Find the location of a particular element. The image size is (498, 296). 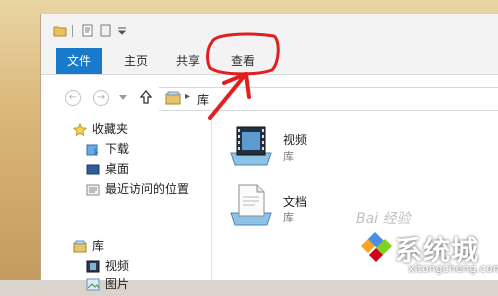

tab-share: 共享 is located at coordinates (188, 61).